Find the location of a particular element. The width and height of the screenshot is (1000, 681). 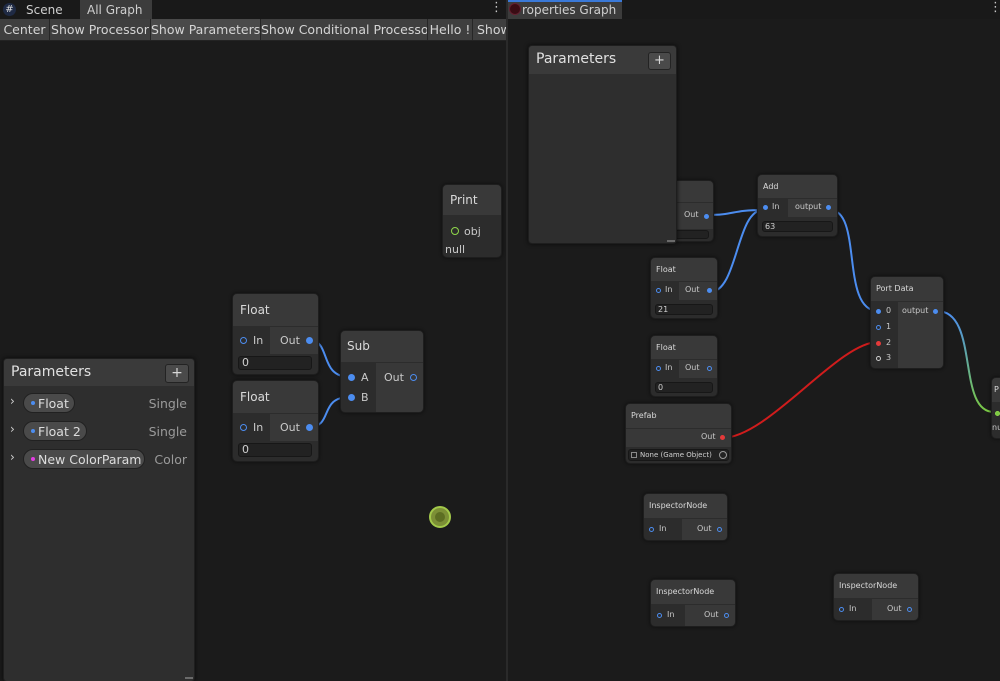

print-node: Print obj null is located at coordinates (472, 221).